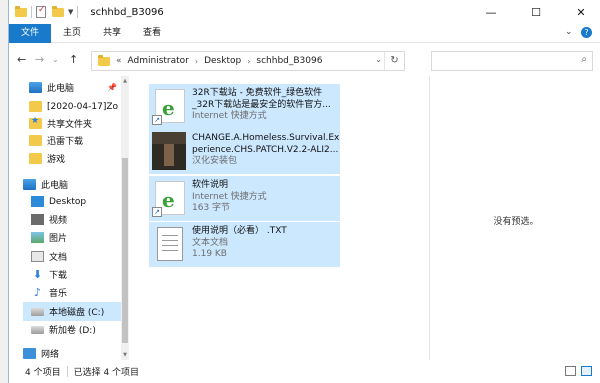  What do you see at coordinates (55, 59) in the screenshot?
I see `recent-locations-button: ⌄` at bounding box center [55, 59].